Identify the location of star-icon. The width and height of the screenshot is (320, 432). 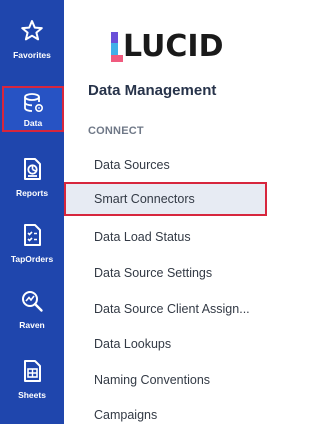
(32, 30).